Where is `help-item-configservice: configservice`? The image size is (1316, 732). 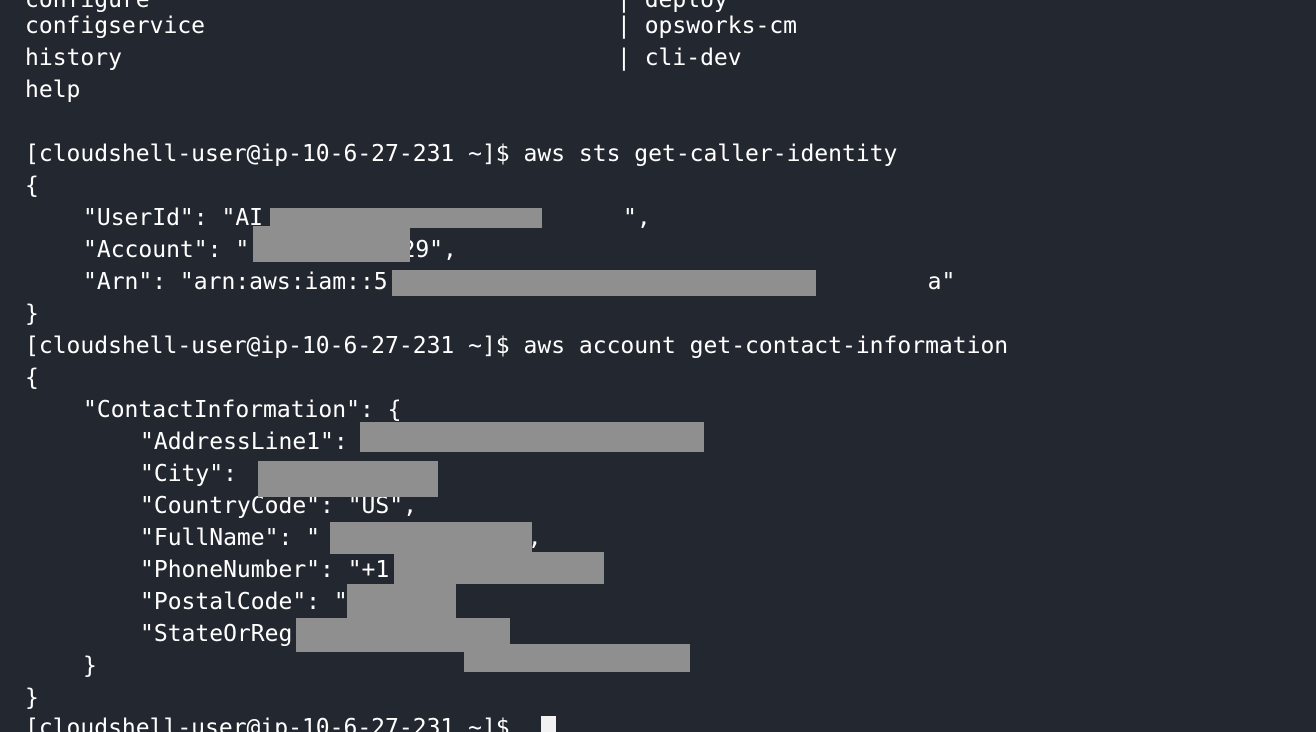
help-item-configservice: configservice is located at coordinates (115, 26).